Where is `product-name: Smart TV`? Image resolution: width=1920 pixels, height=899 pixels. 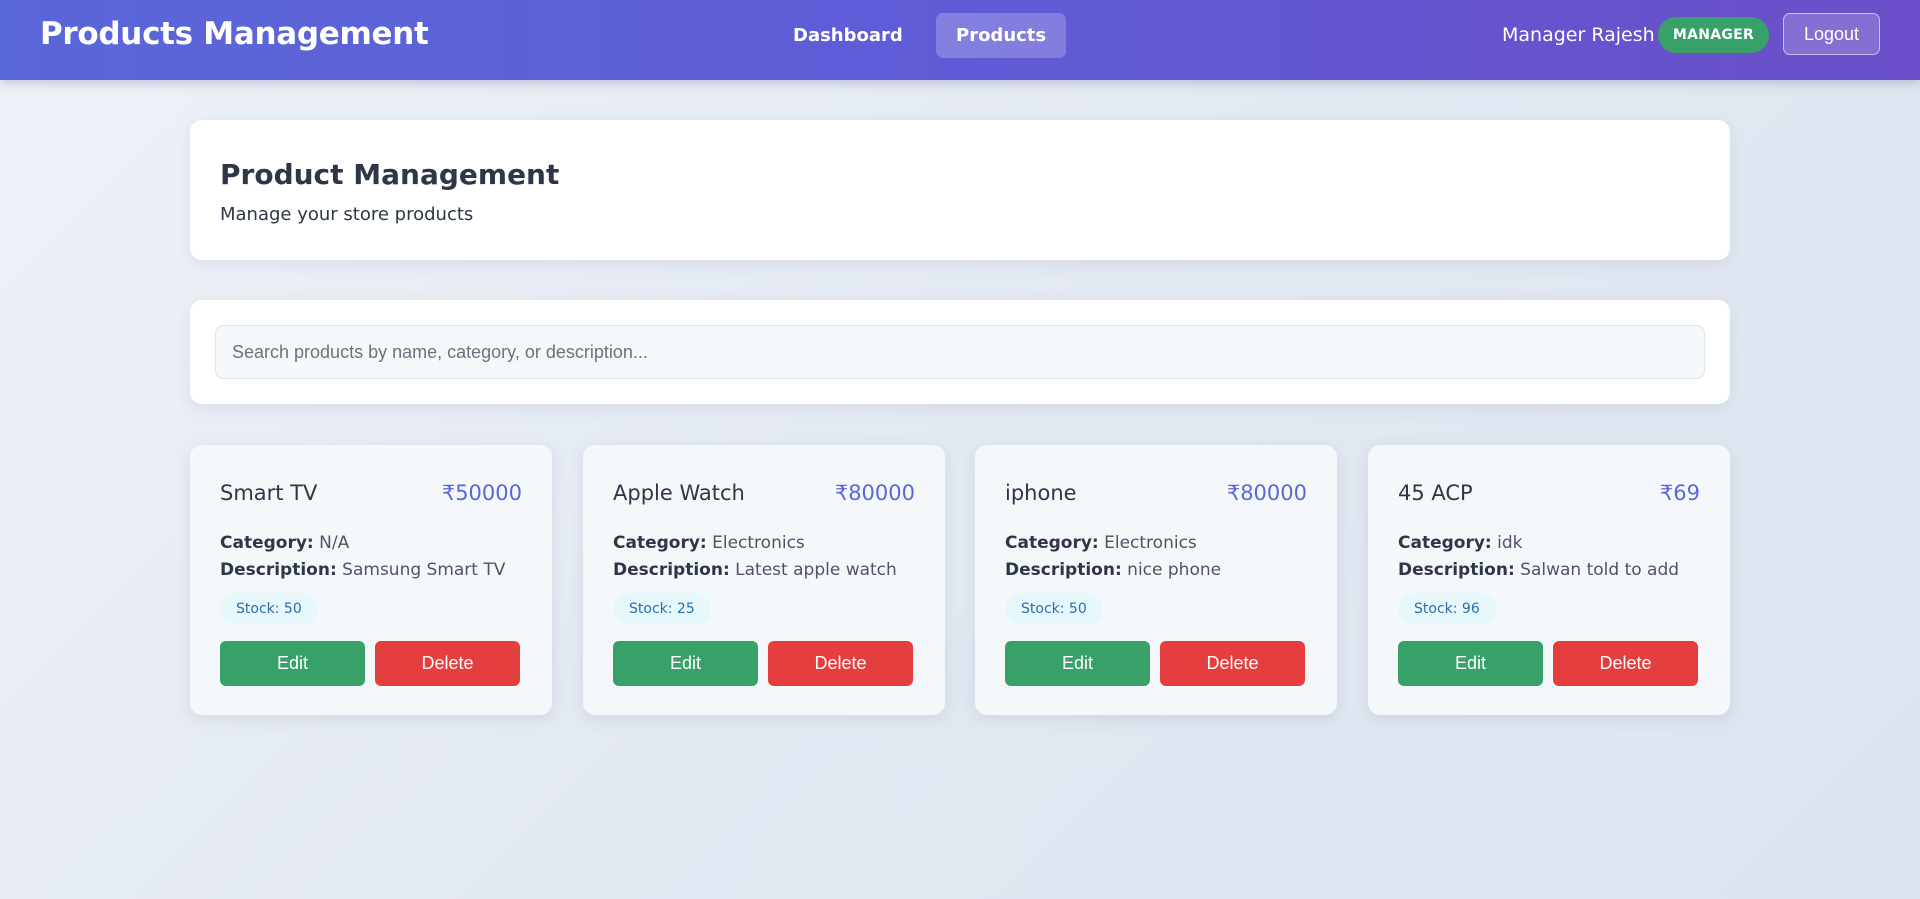 product-name: Smart TV is located at coordinates (269, 493).